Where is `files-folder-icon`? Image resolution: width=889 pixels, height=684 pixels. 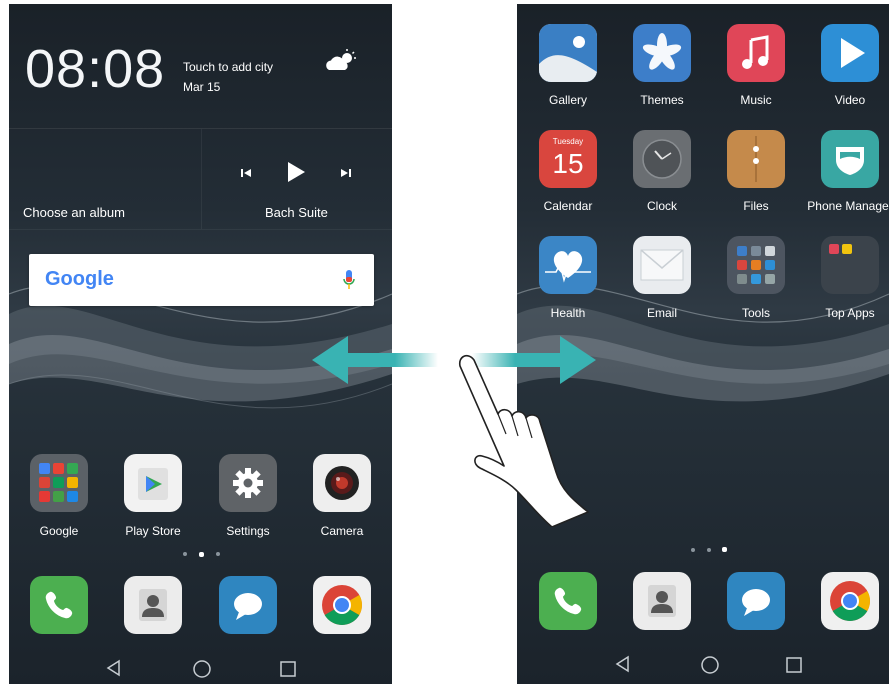 files-folder-icon is located at coordinates (756, 159).